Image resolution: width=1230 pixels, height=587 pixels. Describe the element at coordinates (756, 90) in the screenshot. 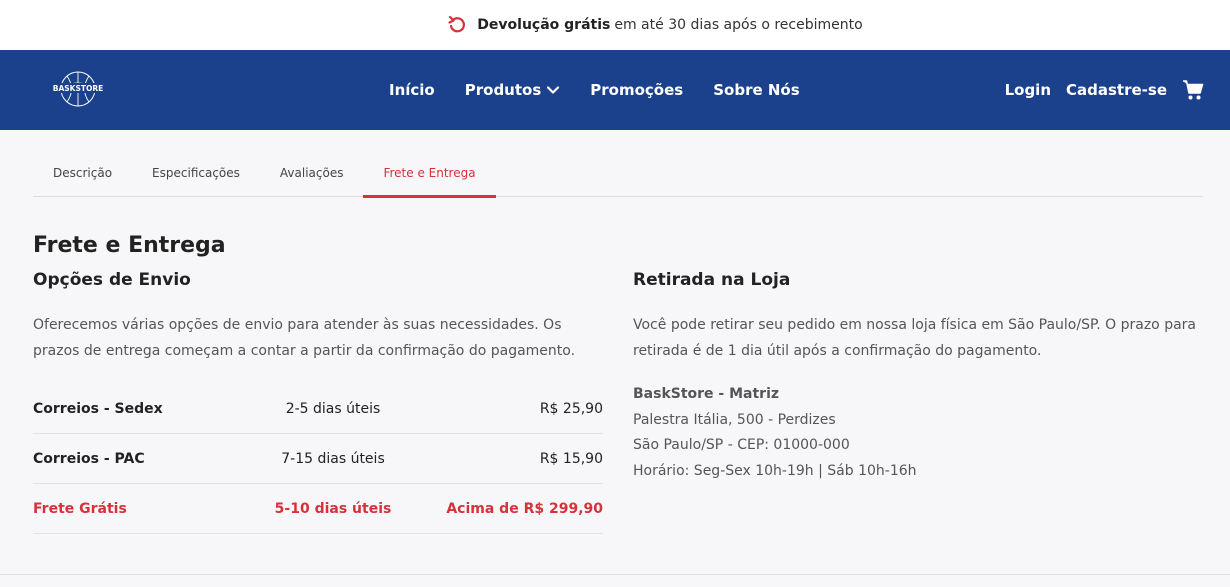

I see `nav-link-sobre-nos: Sobre Nós` at that location.